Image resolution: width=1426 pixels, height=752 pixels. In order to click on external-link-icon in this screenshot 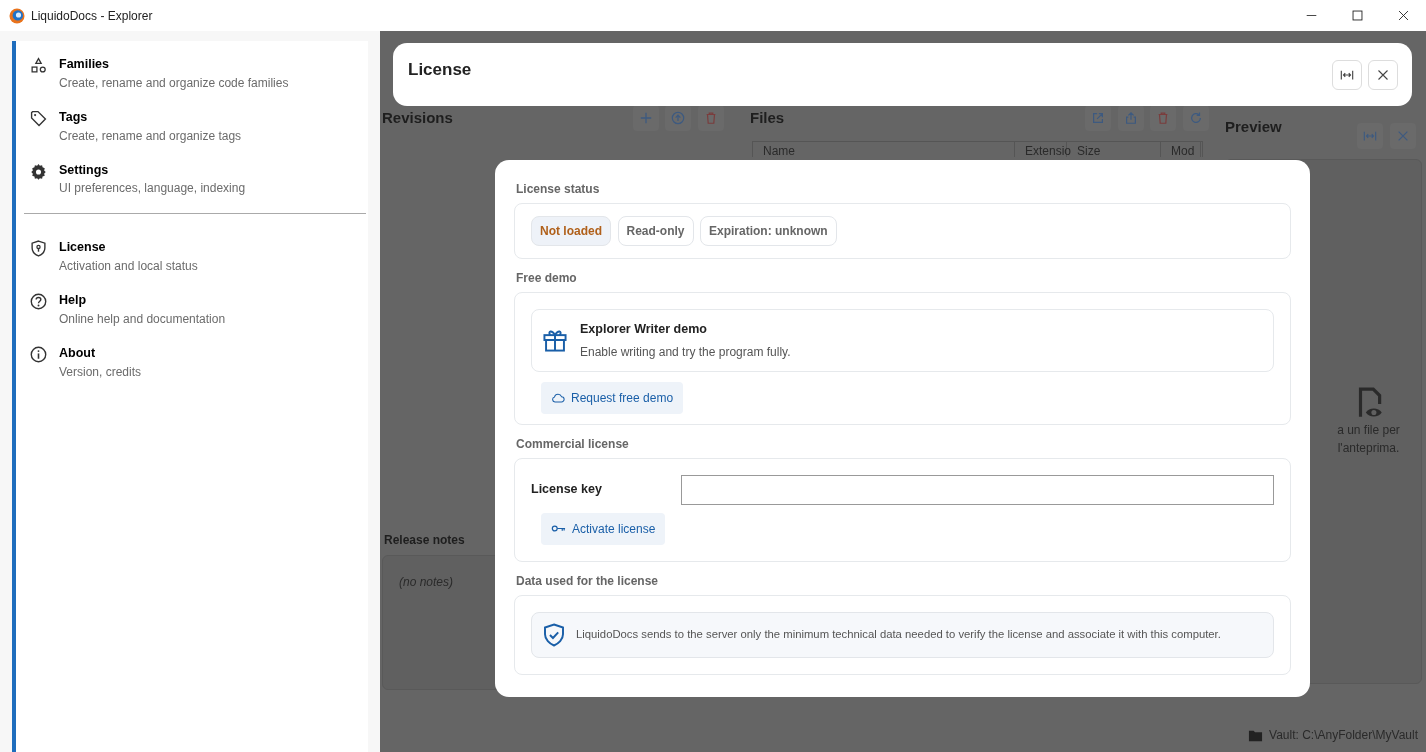, I will do `click(1098, 118)`.